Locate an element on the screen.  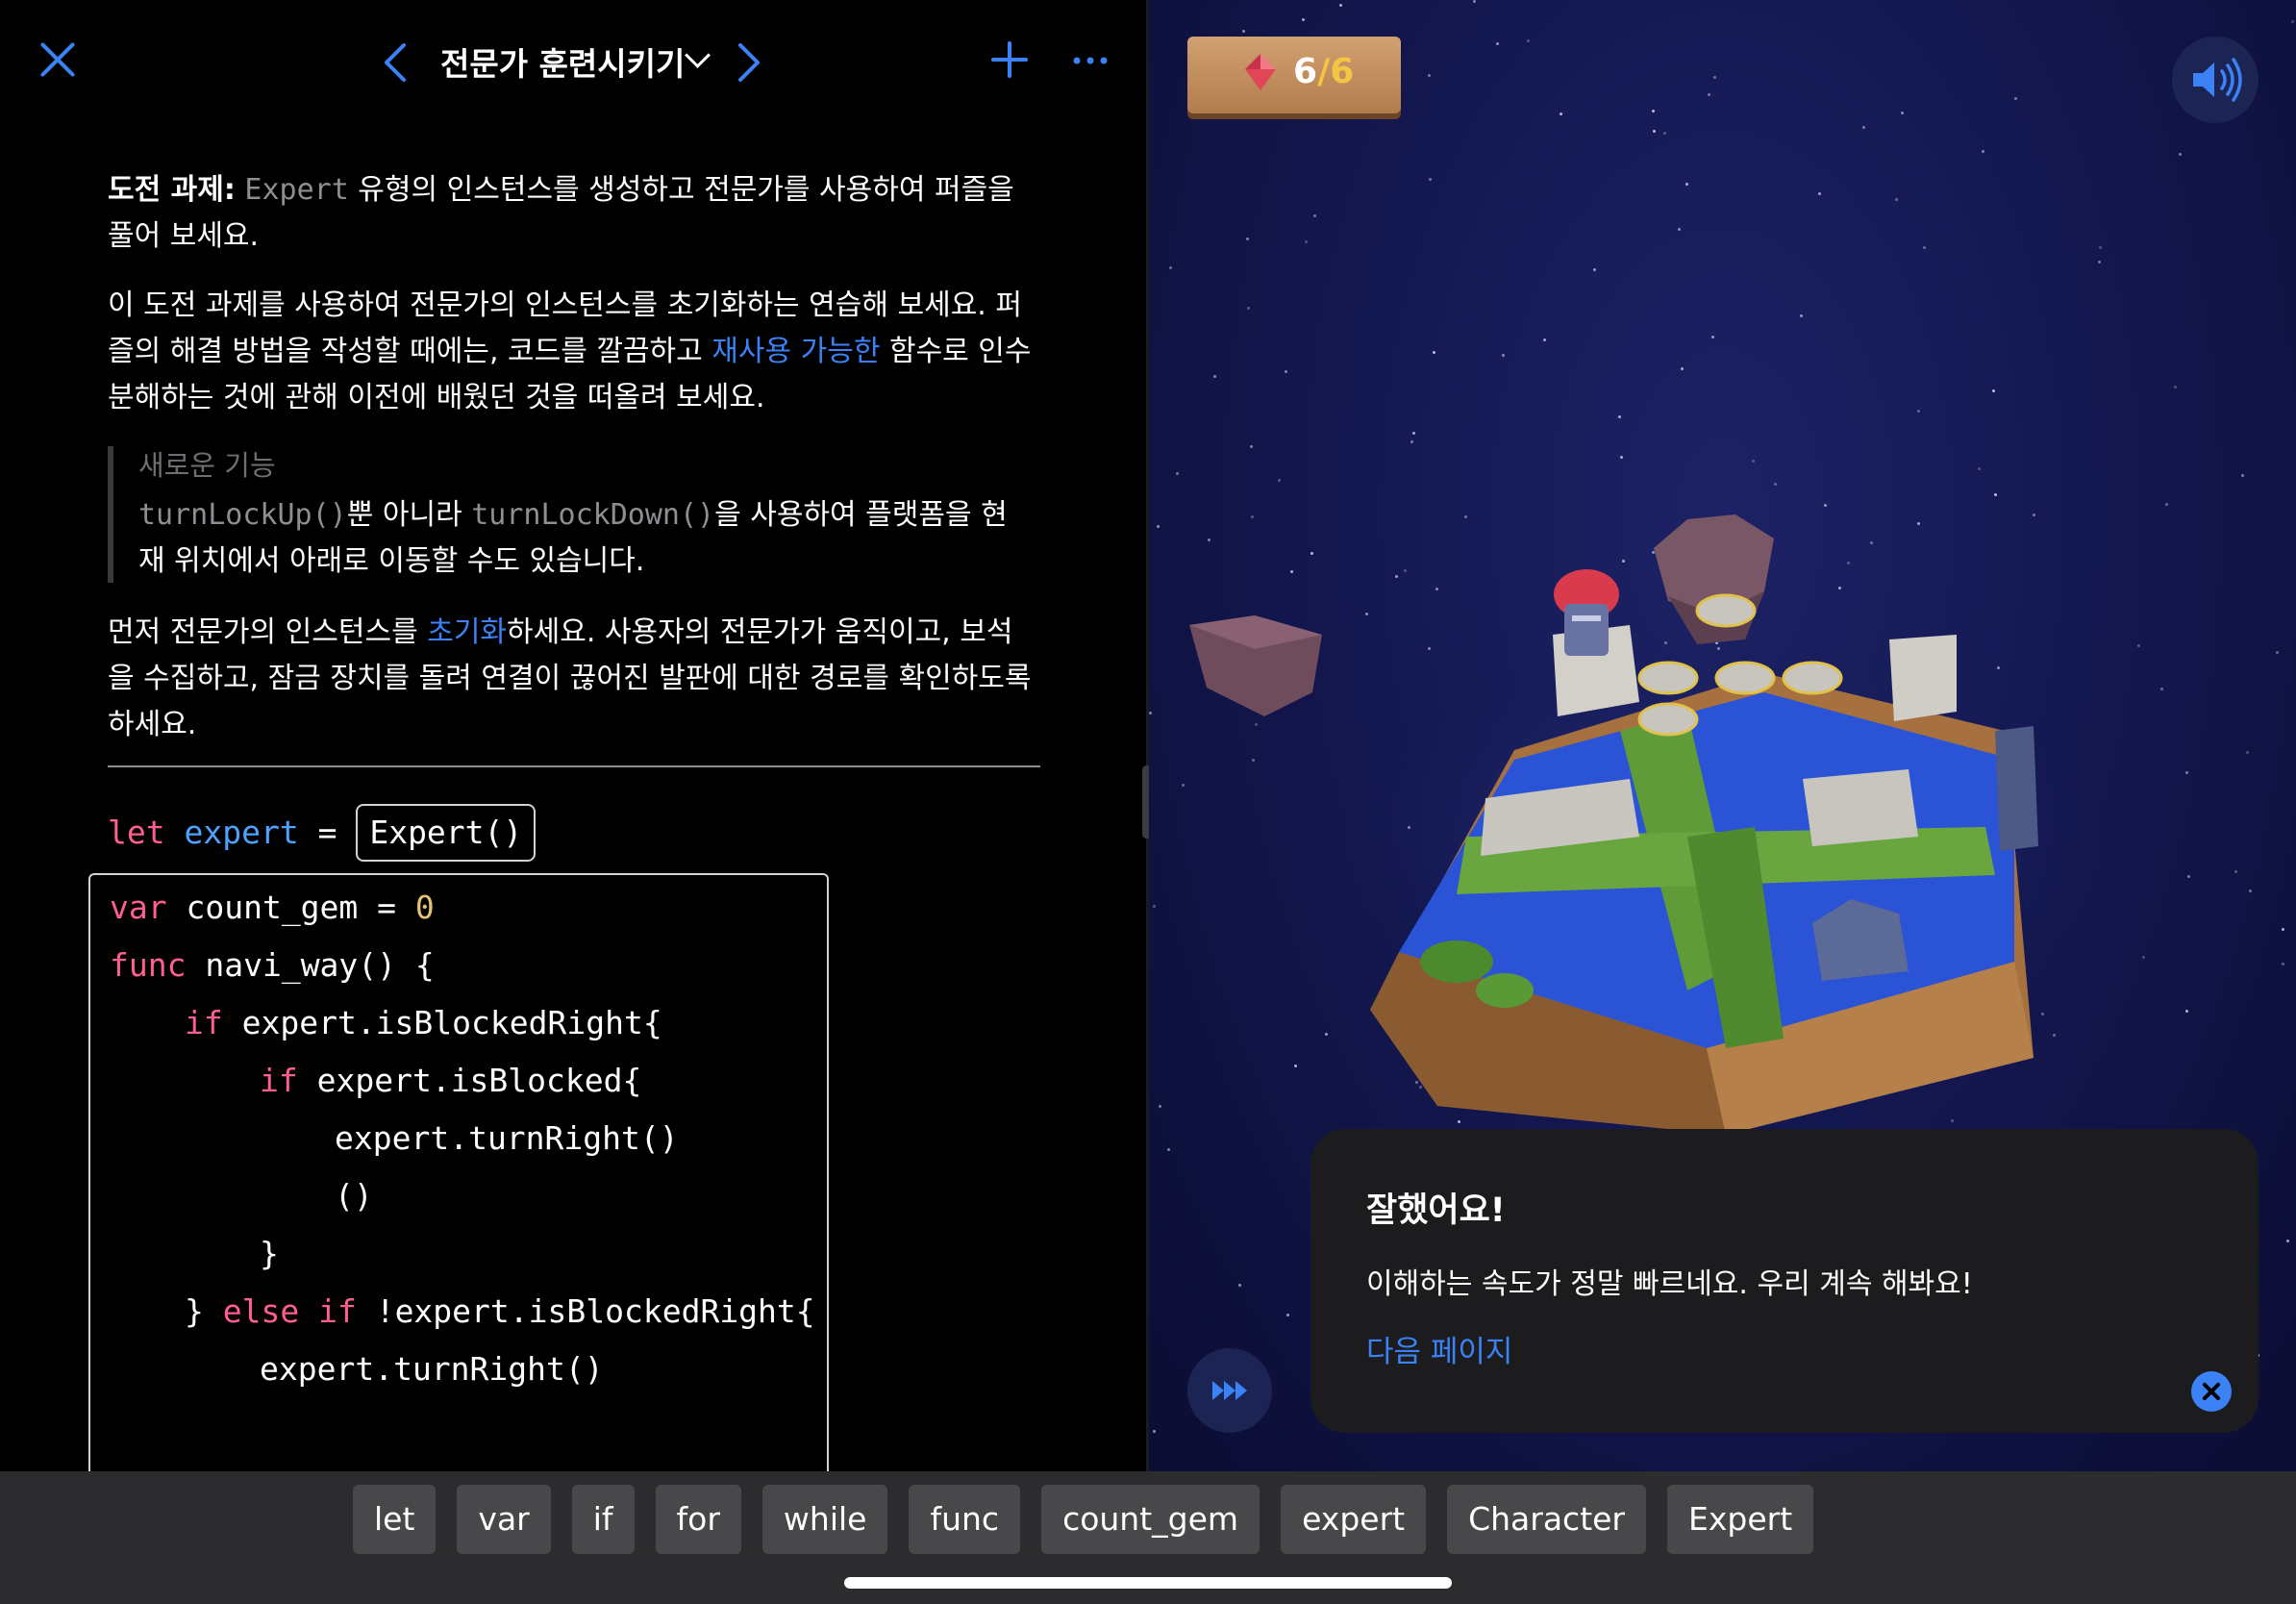
code-line: if expert.isBlockedRight{ is located at coordinates (423, 1022).